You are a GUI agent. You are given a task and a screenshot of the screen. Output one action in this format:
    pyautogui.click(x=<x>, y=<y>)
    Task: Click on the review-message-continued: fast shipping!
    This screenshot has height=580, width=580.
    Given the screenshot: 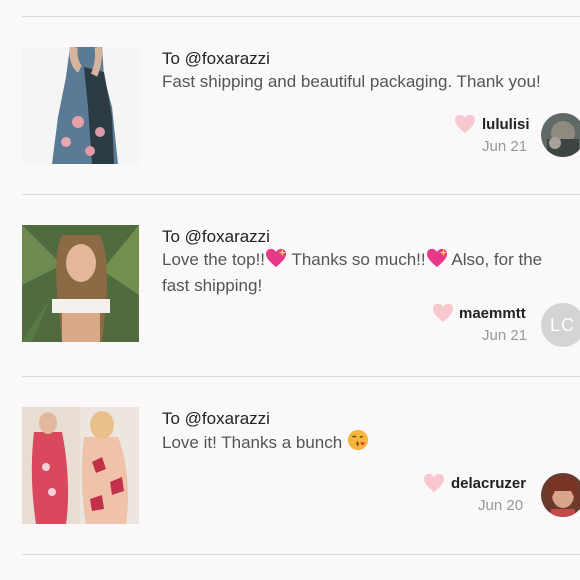 What is the action you would take?
    pyautogui.click(x=212, y=285)
    